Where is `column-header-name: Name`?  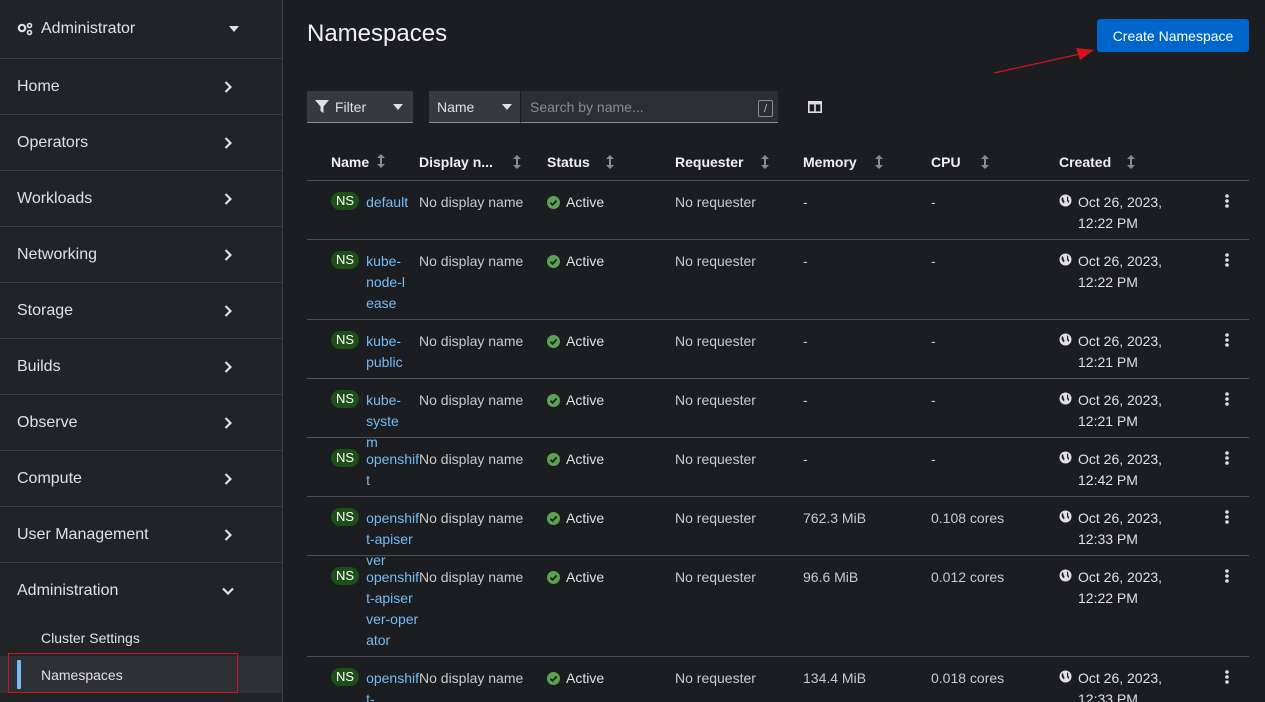 column-header-name: Name is located at coordinates (363, 161).